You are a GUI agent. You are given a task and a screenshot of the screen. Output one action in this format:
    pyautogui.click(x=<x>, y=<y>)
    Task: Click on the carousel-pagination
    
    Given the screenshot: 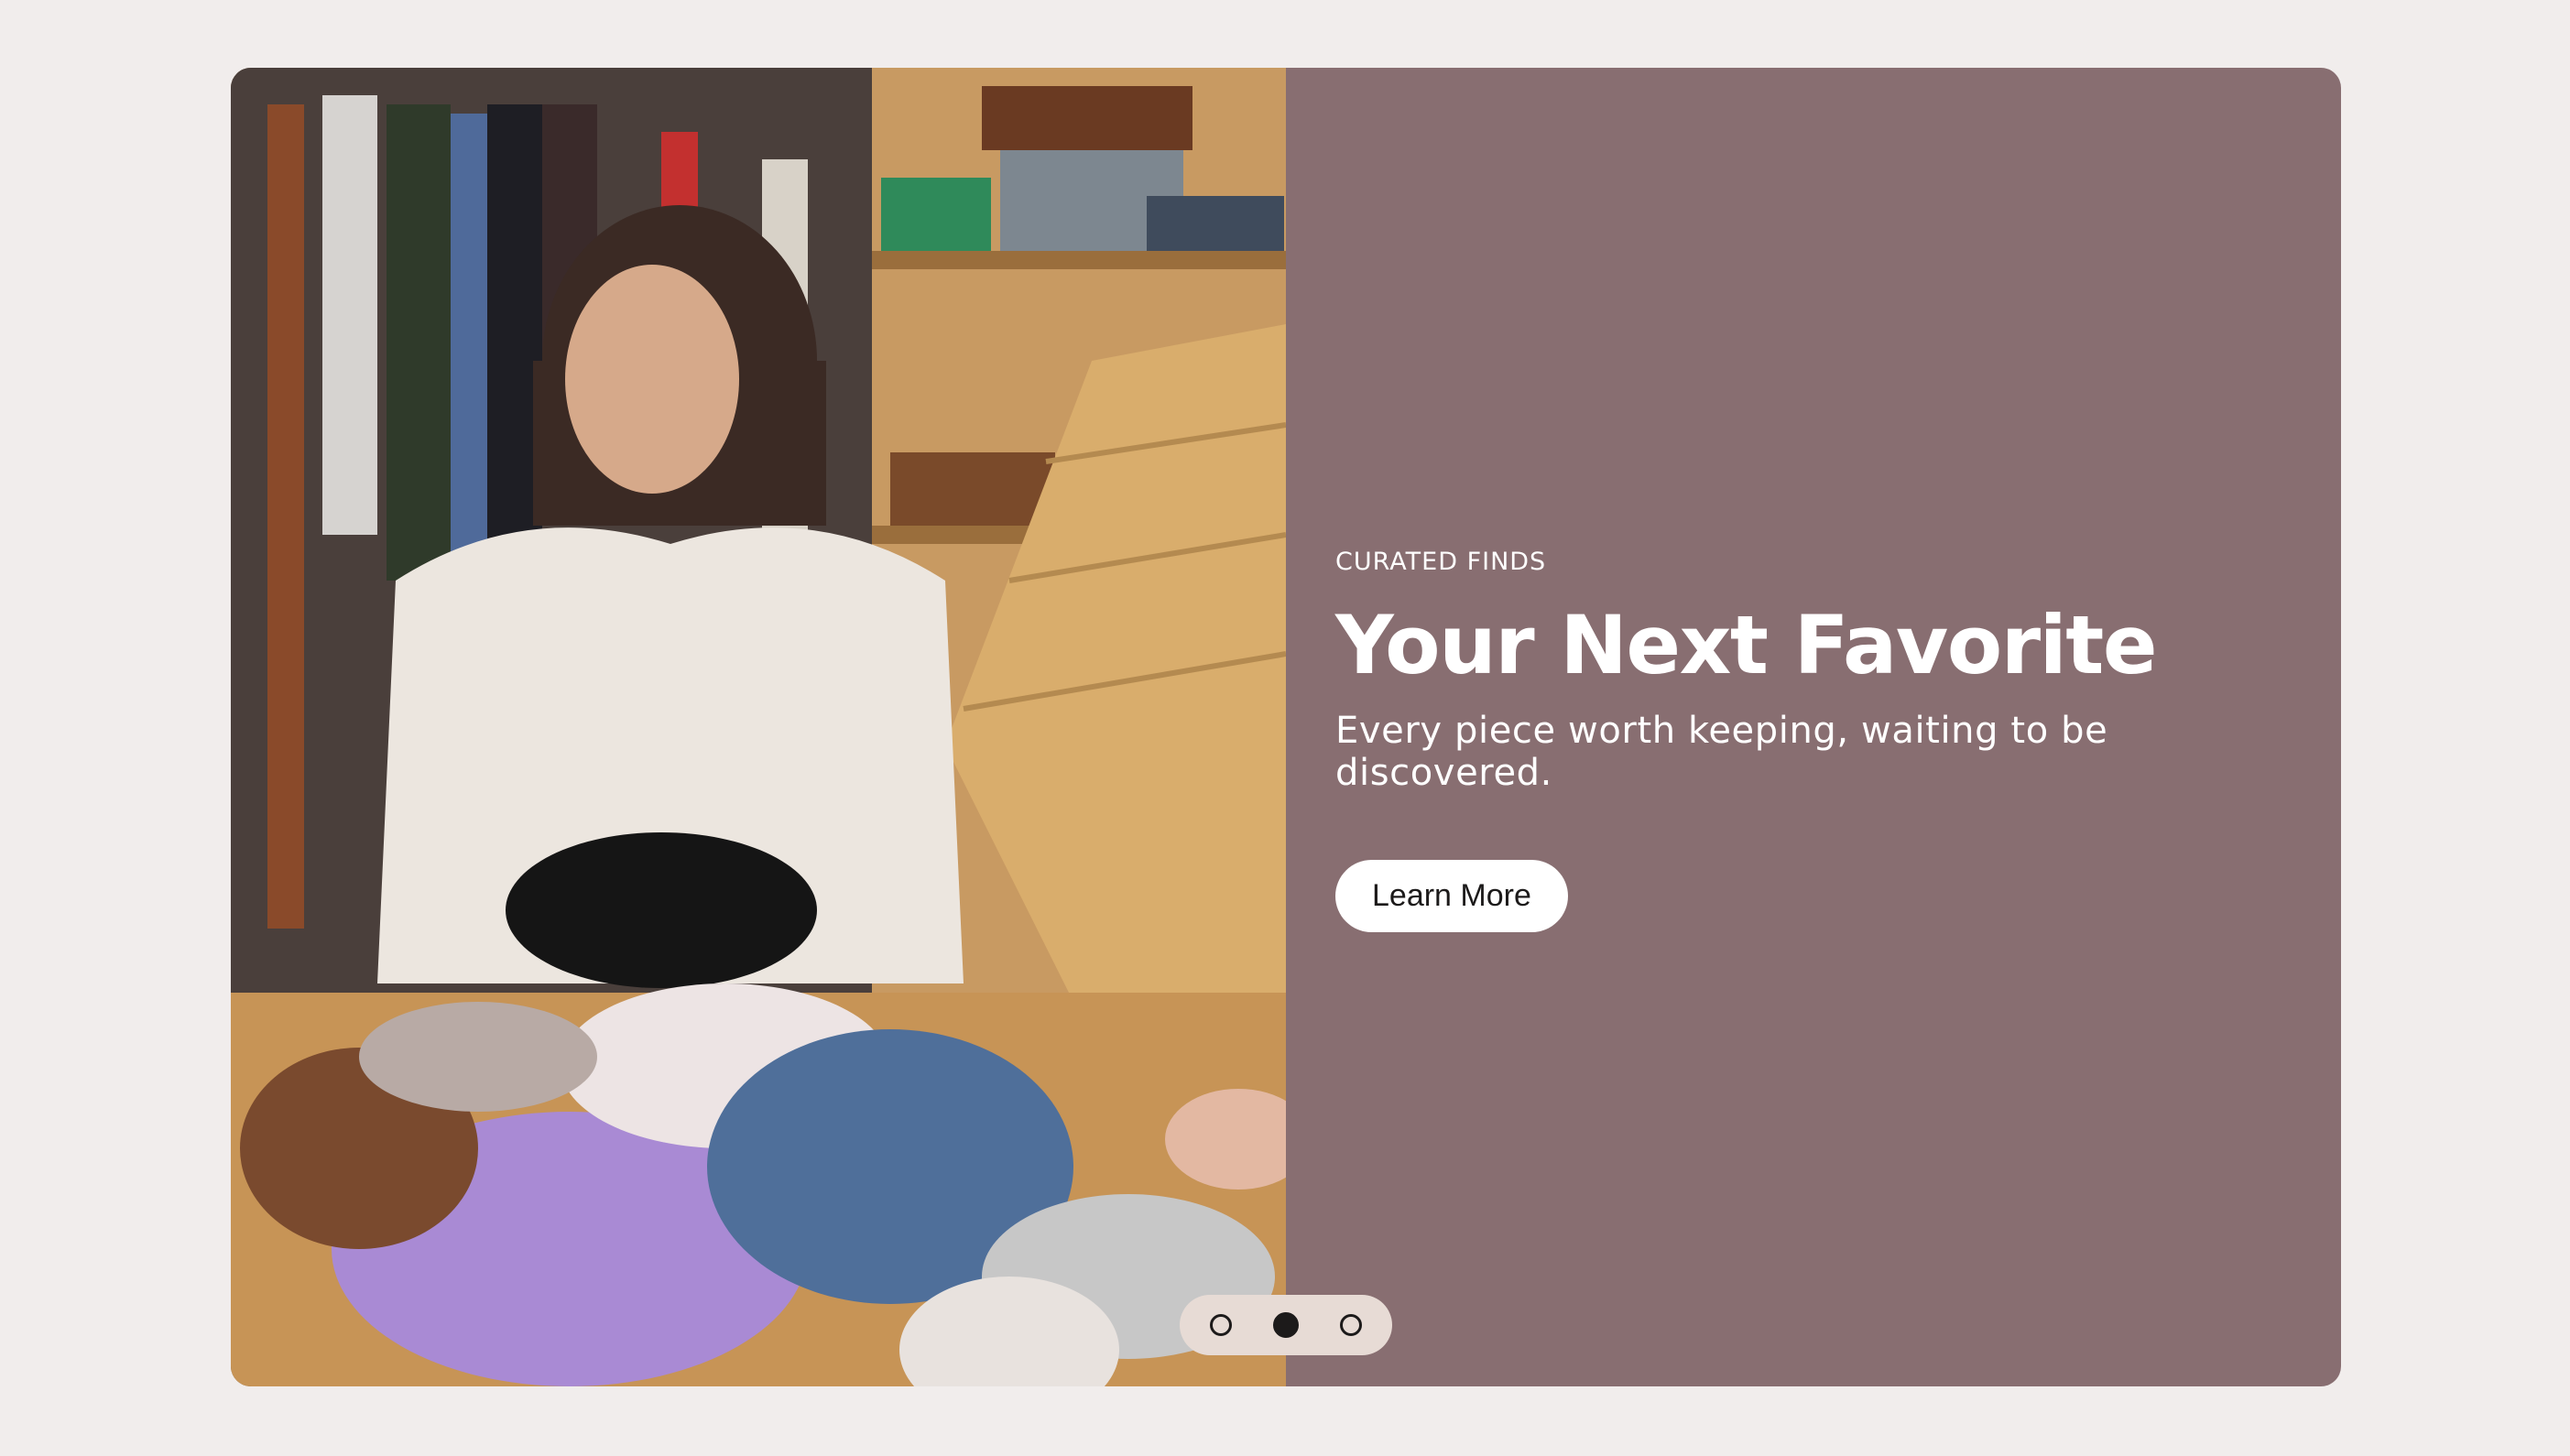 What is the action you would take?
    pyautogui.click(x=1286, y=1325)
    